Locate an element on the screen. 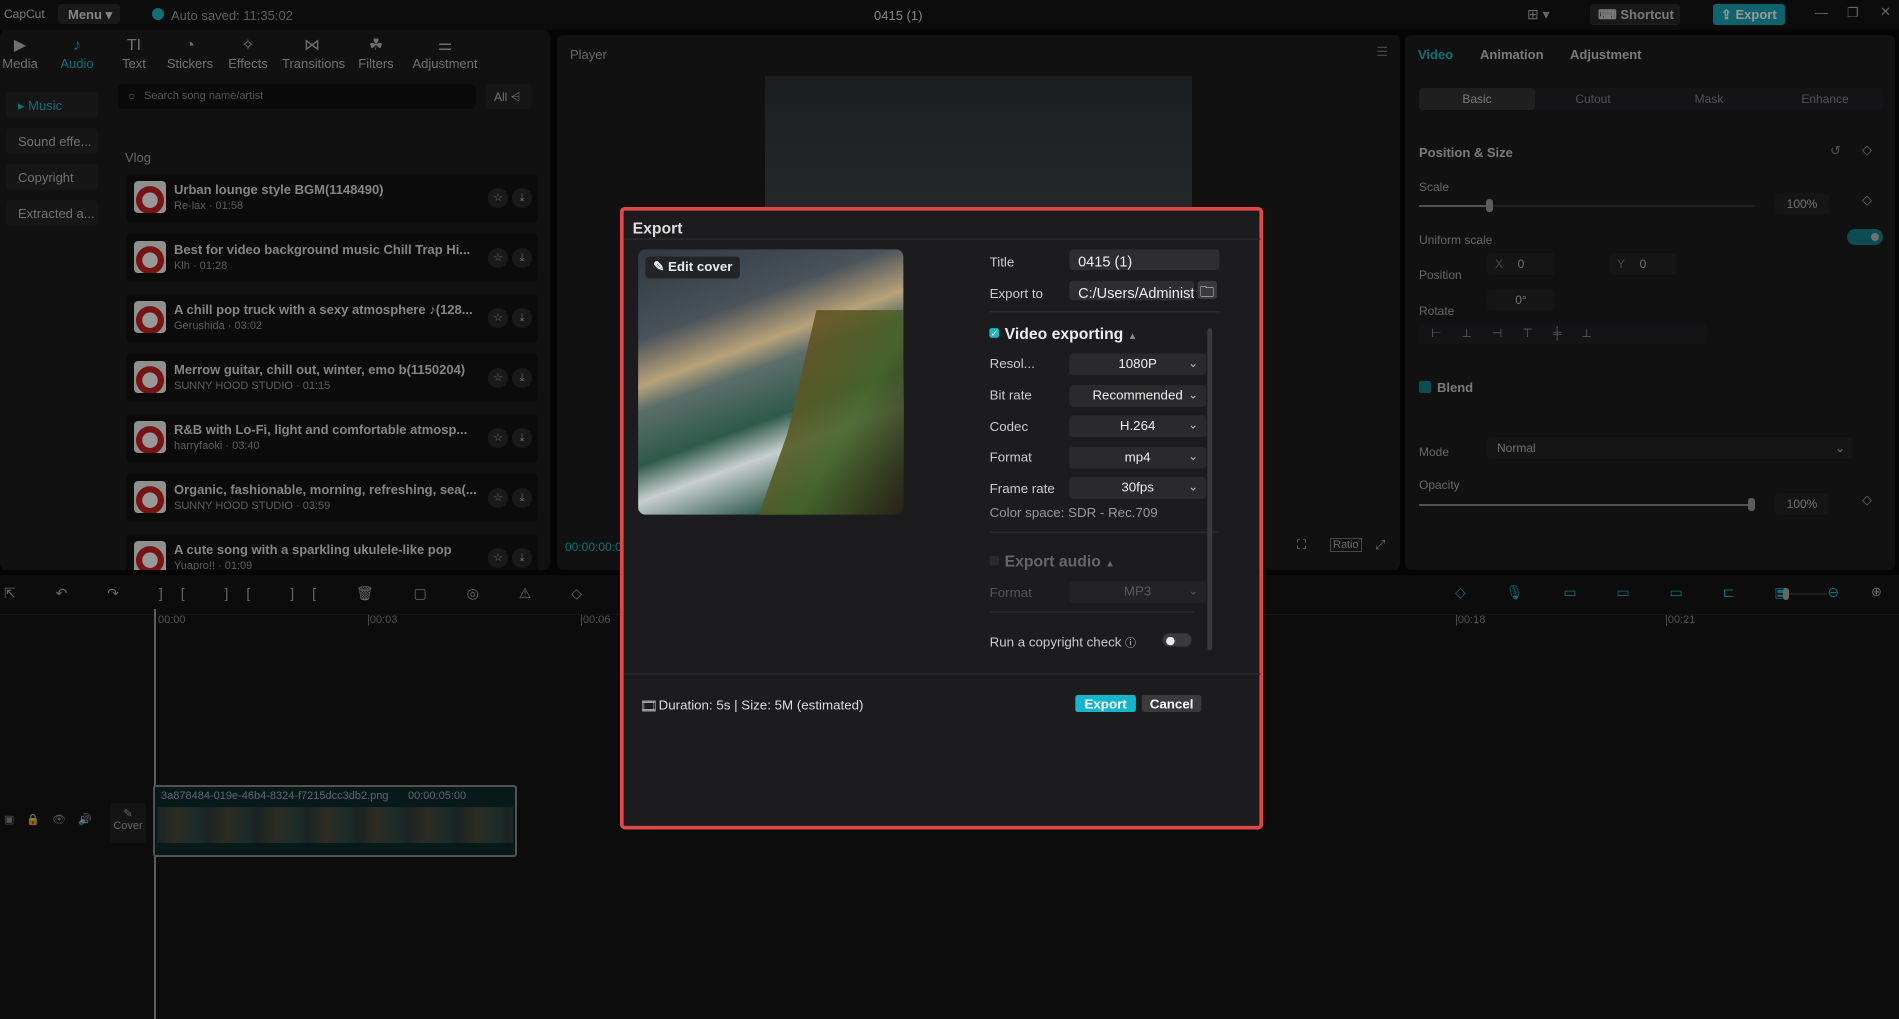 This screenshot has height=1019, width=1899. zoom-fit-icon: ⛶ is located at coordinates (1301, 545).